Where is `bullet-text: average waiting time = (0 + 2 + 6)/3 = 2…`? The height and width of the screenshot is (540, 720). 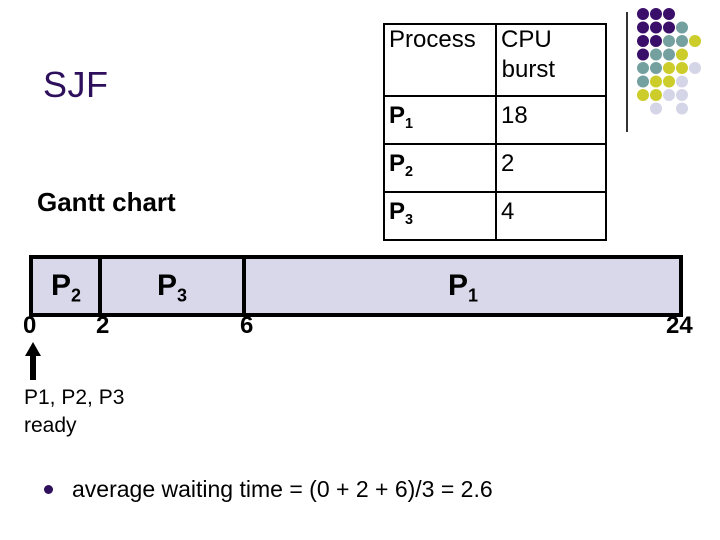 bullet-text: average waiting time = (0 + 2 + 6)/3 = 2… is located at coordinates (282, 489).